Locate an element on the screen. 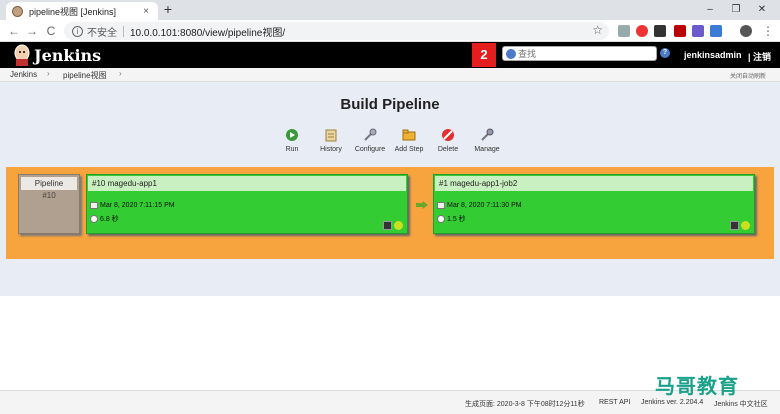 This screenshot has height=414, width=780. reload-button: C is located at coordinates (51, 31).